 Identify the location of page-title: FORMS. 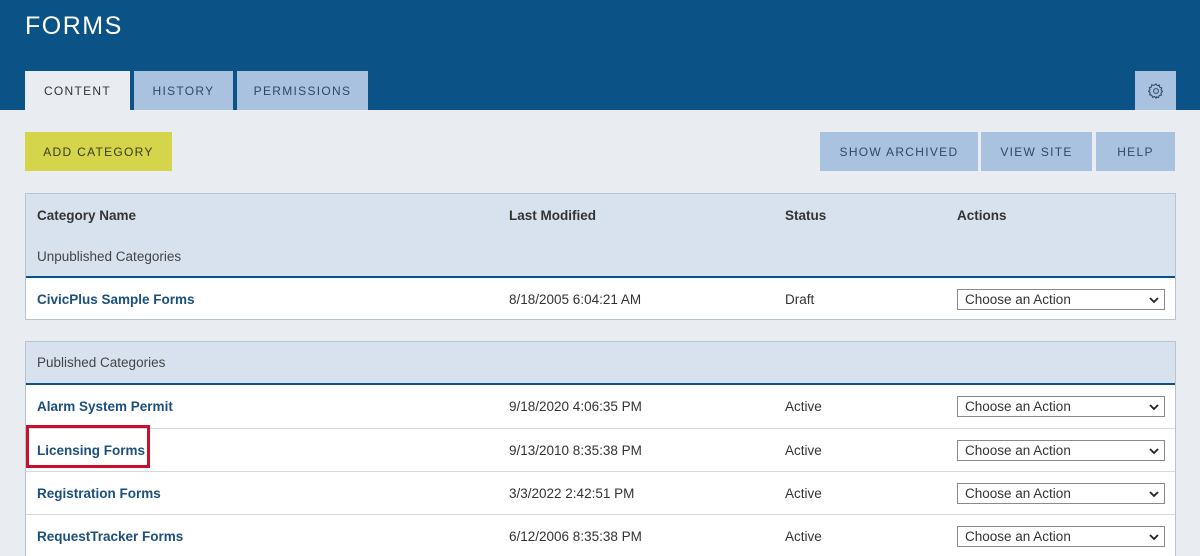
(74, 26).